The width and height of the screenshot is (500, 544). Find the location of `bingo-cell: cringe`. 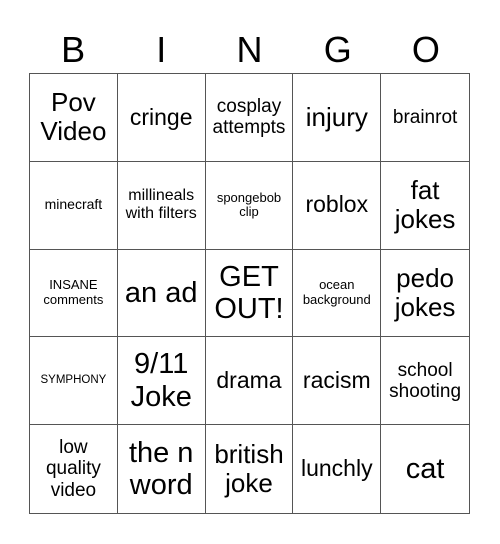

bingo-cell: cringe is located at coordinates (161, 118).